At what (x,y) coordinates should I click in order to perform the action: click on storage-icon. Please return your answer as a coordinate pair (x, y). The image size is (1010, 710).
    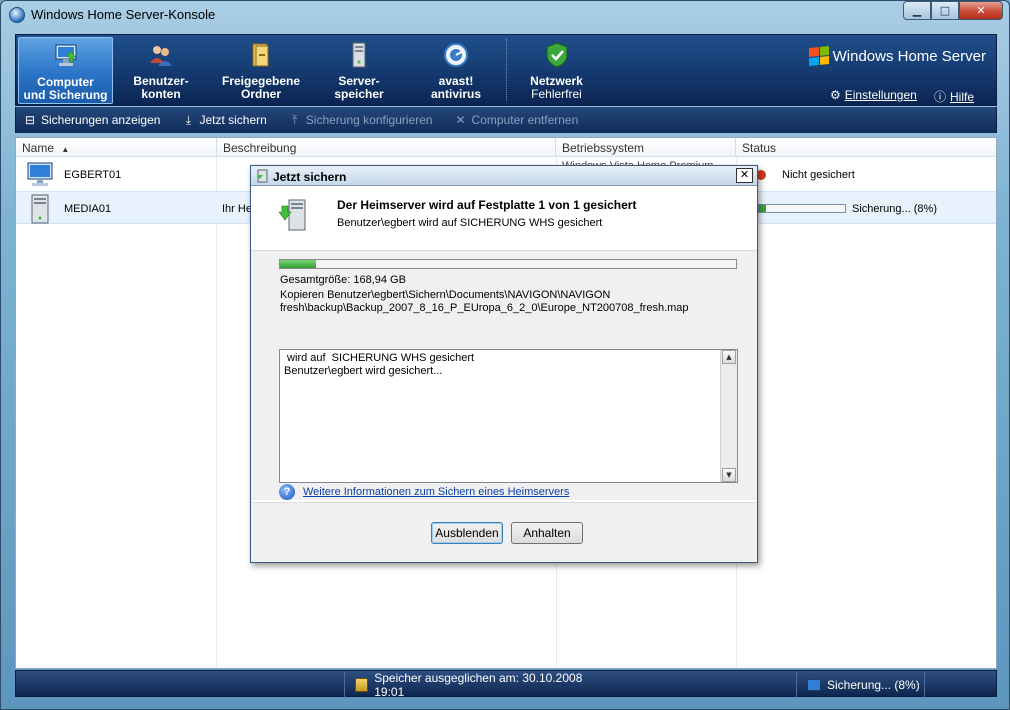
    Looking at the image, I should click on (362, 684).